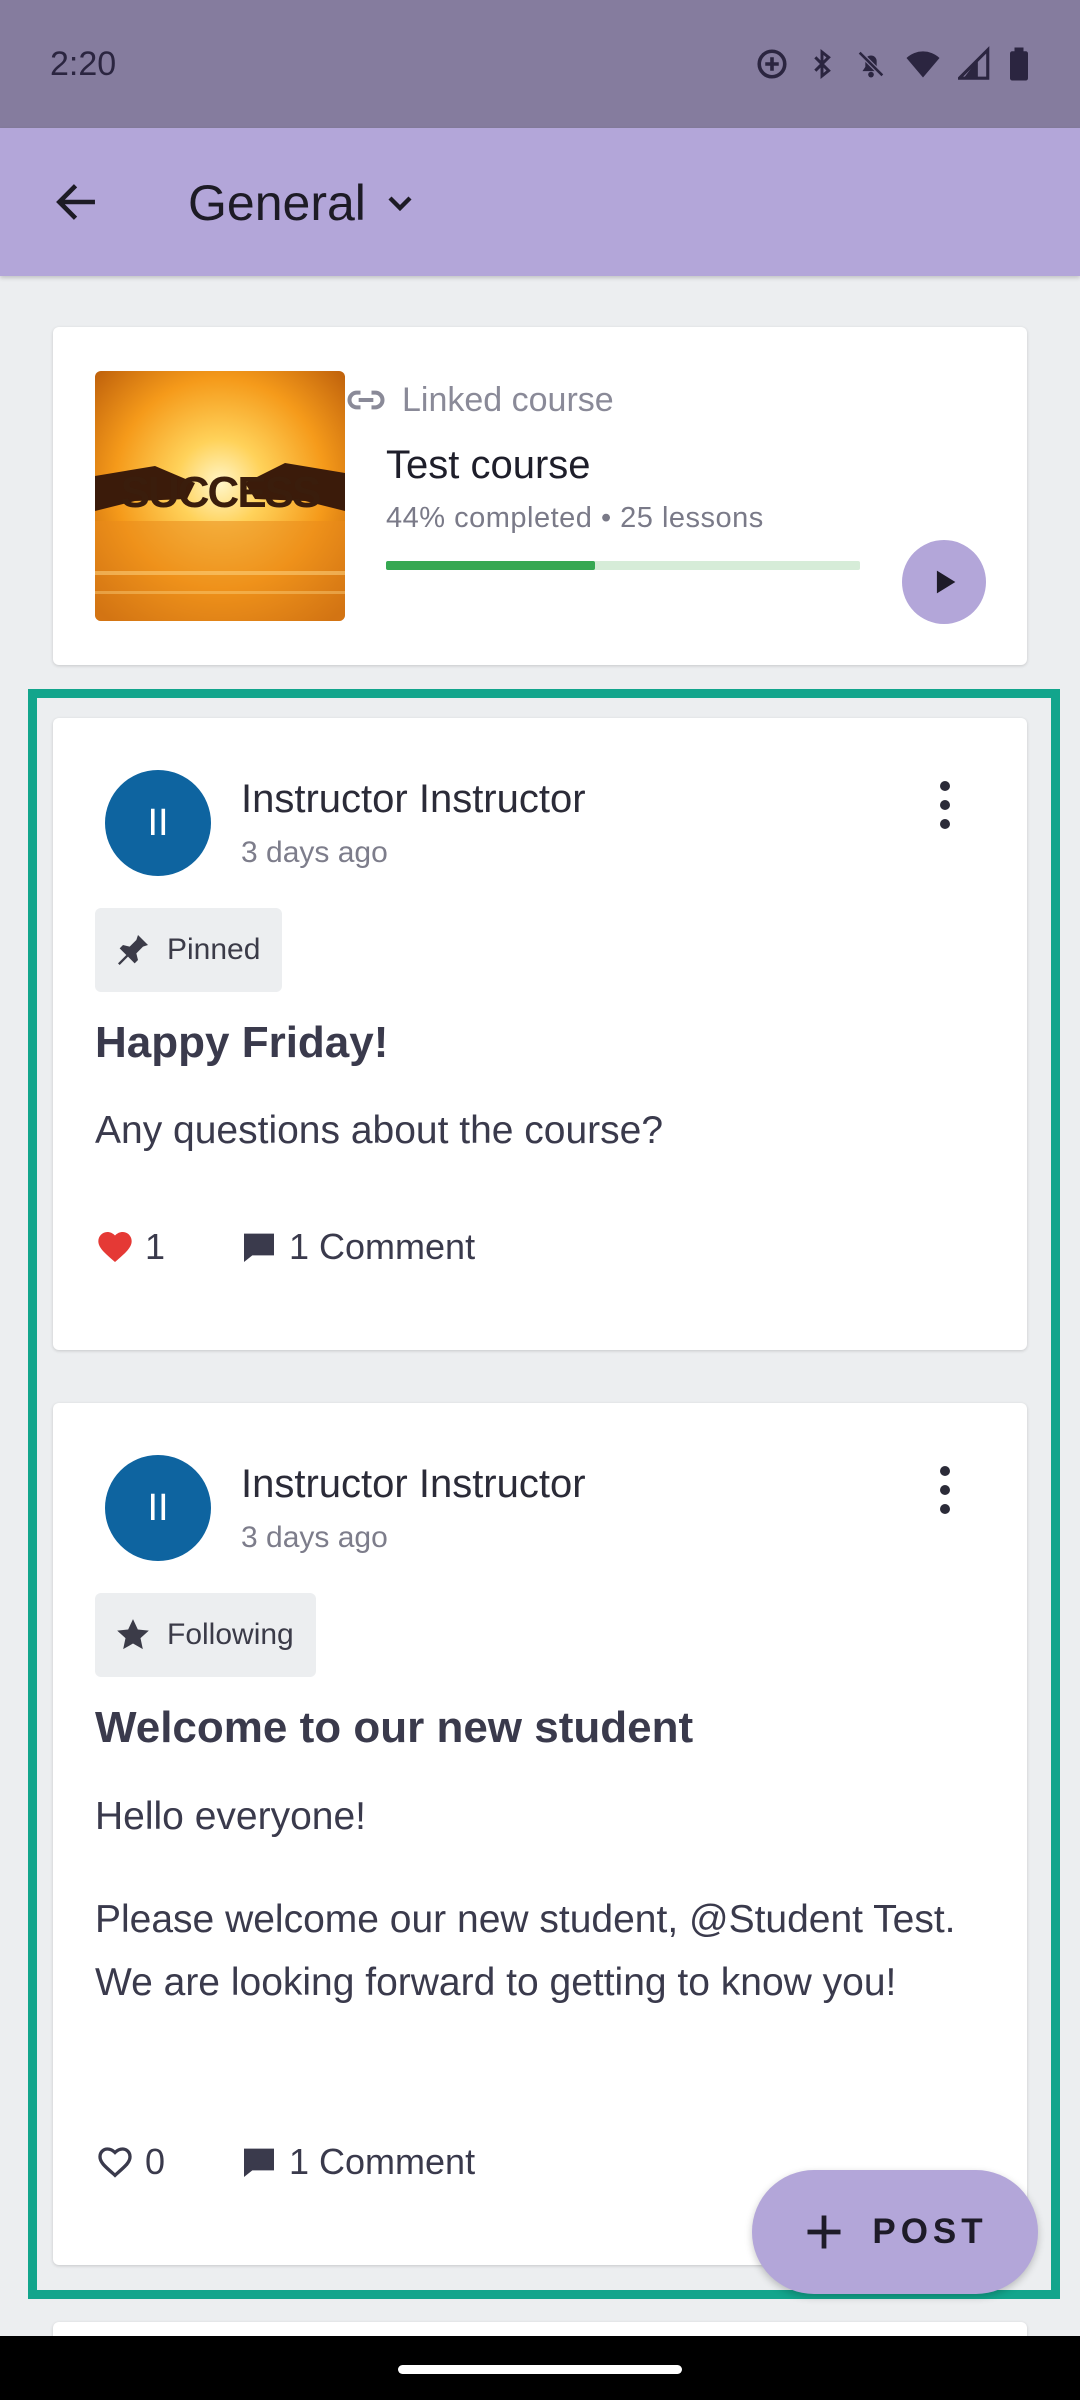  I want to click on home-gesture-handle, so click(540, 2369).